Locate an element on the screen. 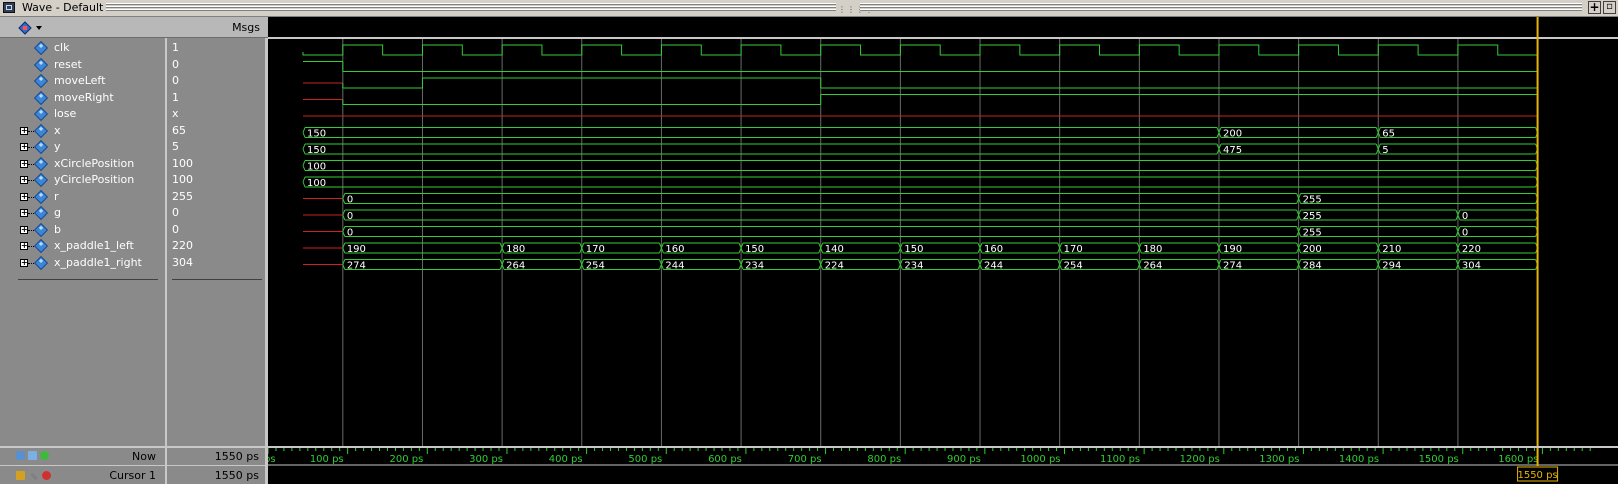 Image resolution: width=1618 pixels, height=484 pixels. signal-name: yCirclePosition is located at coordinates (94, 179).